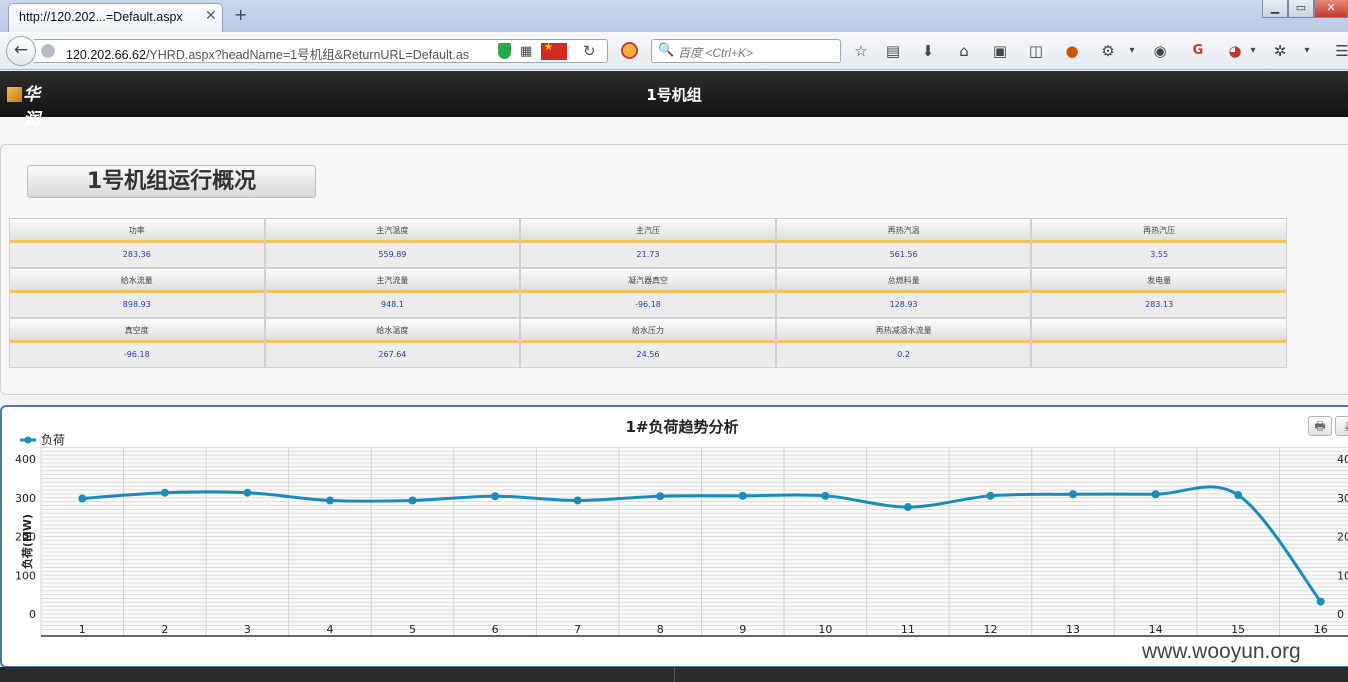 This screenshot has width=1348, height=682. Describe the element at coordinates (1238, 629) in the screenshot. I see `x-tick-label: 15` at that location.